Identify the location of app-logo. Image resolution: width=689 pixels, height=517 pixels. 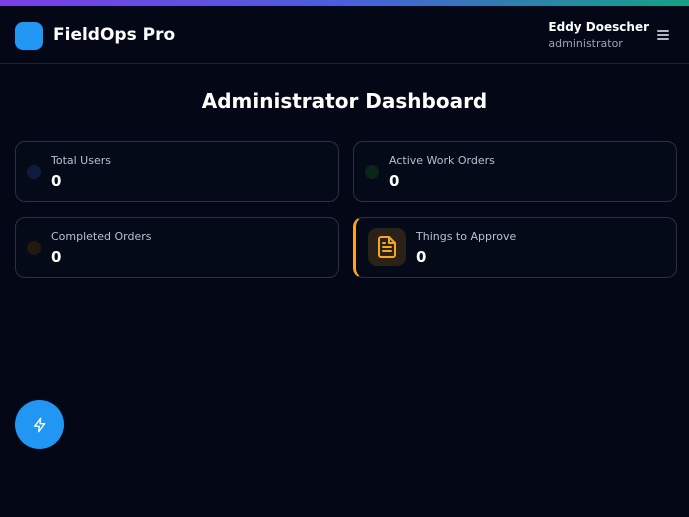
(29, 36).